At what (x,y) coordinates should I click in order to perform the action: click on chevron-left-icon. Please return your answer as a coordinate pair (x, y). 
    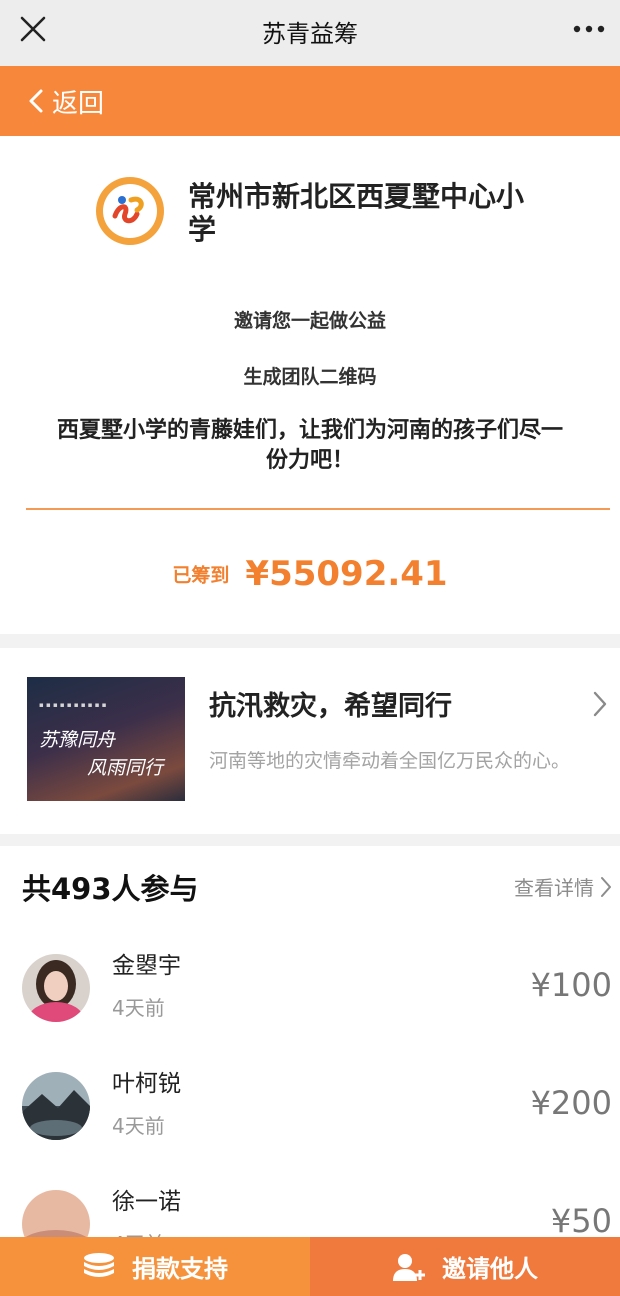
    Looking at the image, I should click on (36, 101).